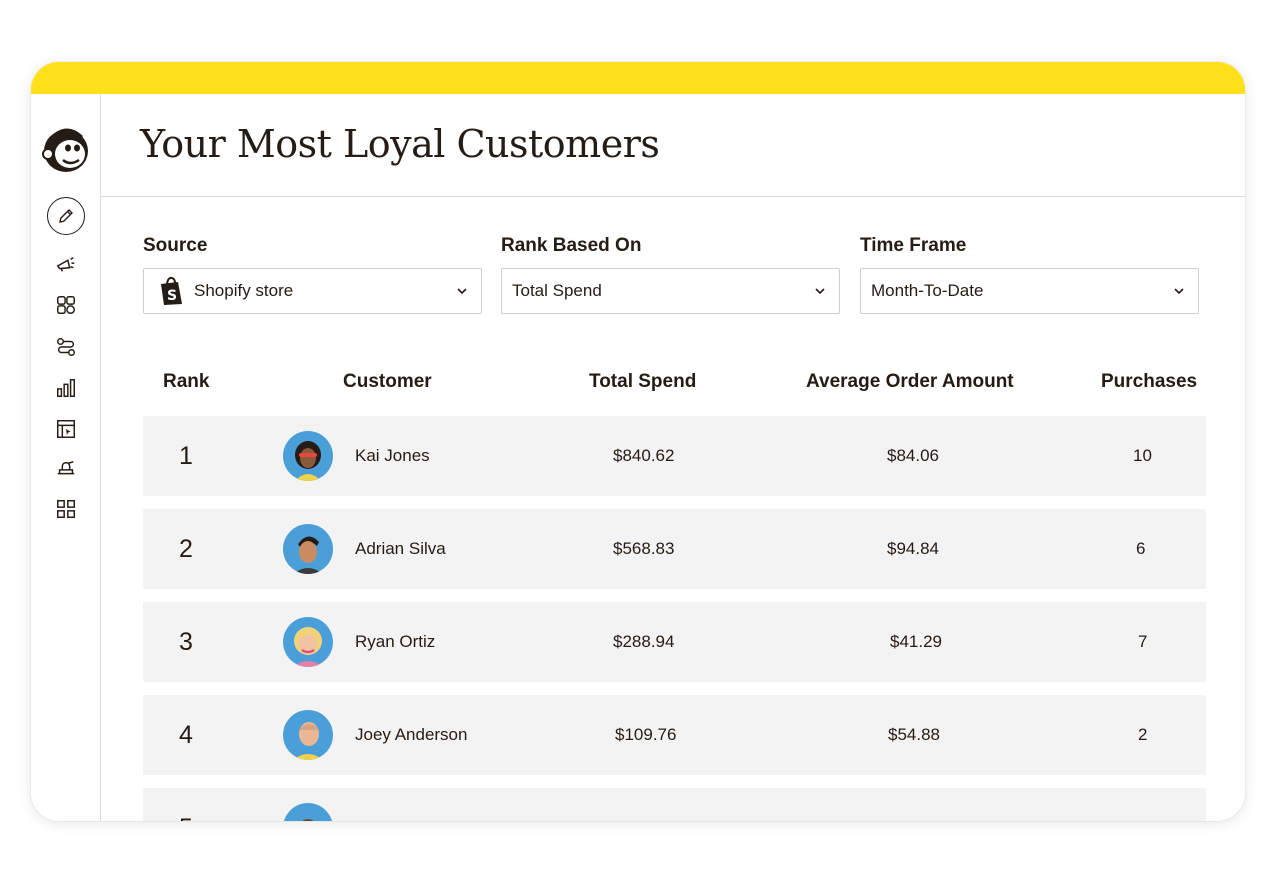 The width and height of the screenshot is (1280, 887). Describe the element at coordinates (186, 805) in the screenshot. I see `rank-cell: 5` at that location.